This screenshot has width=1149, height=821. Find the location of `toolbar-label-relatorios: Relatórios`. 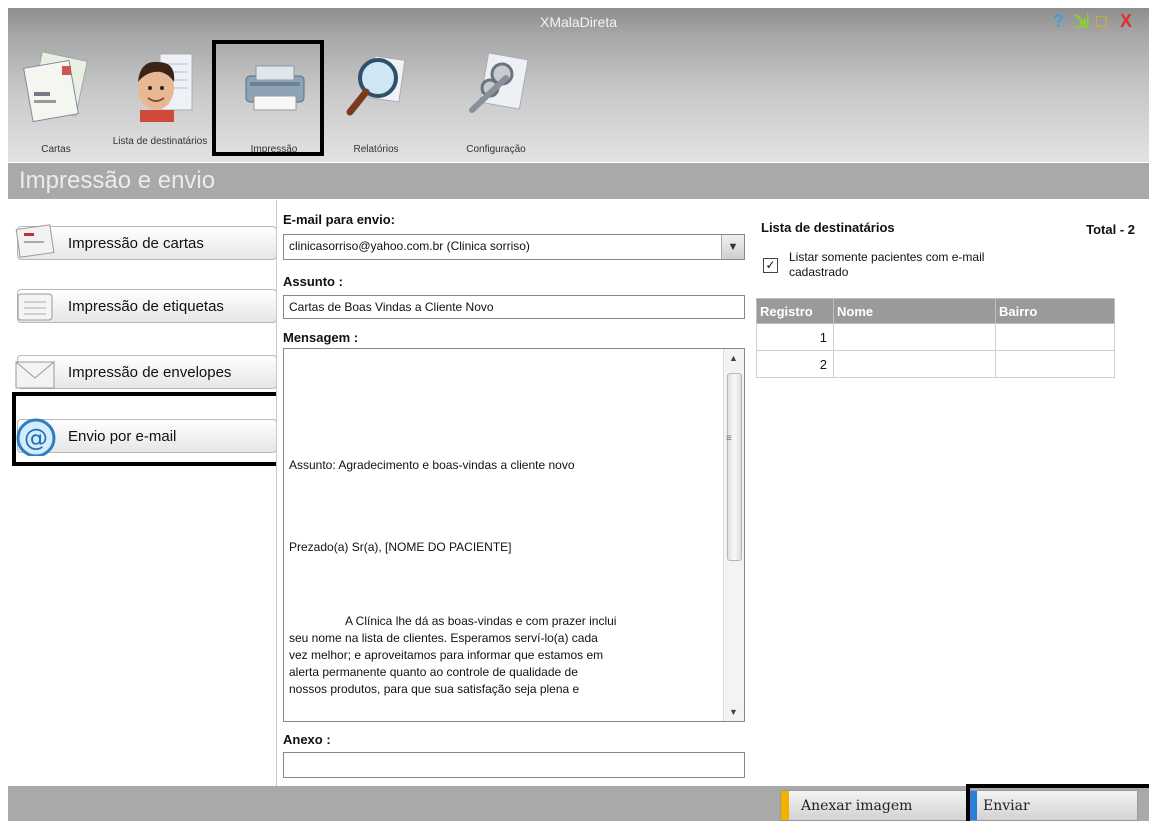

toolbar-label-relatorios: Relatórios is located at coordinates (376, 149).